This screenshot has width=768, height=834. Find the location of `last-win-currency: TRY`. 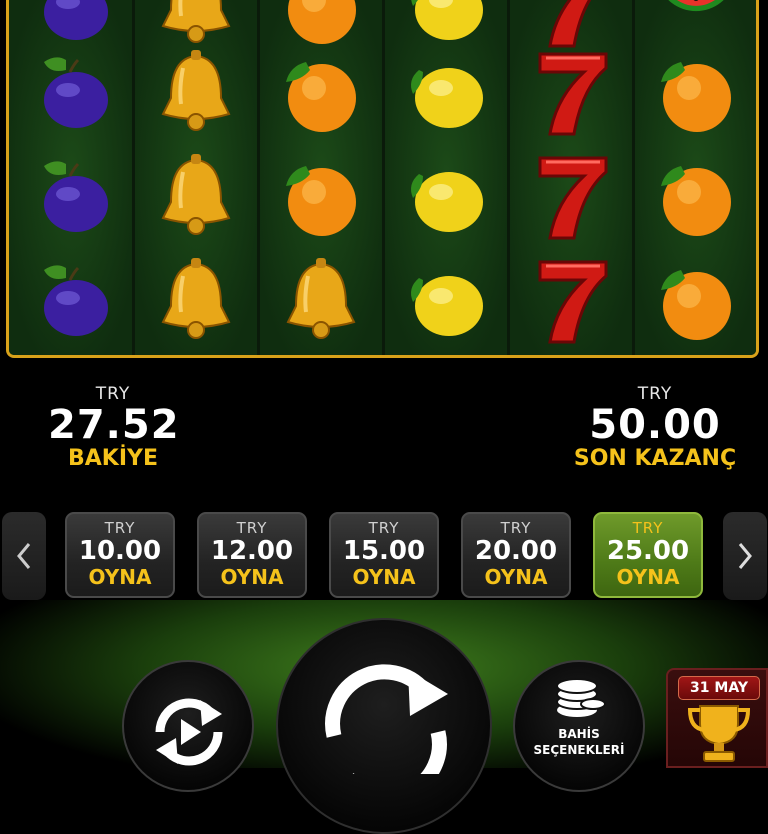

last-win-currency: TRY is located at coordinates (655, 394).